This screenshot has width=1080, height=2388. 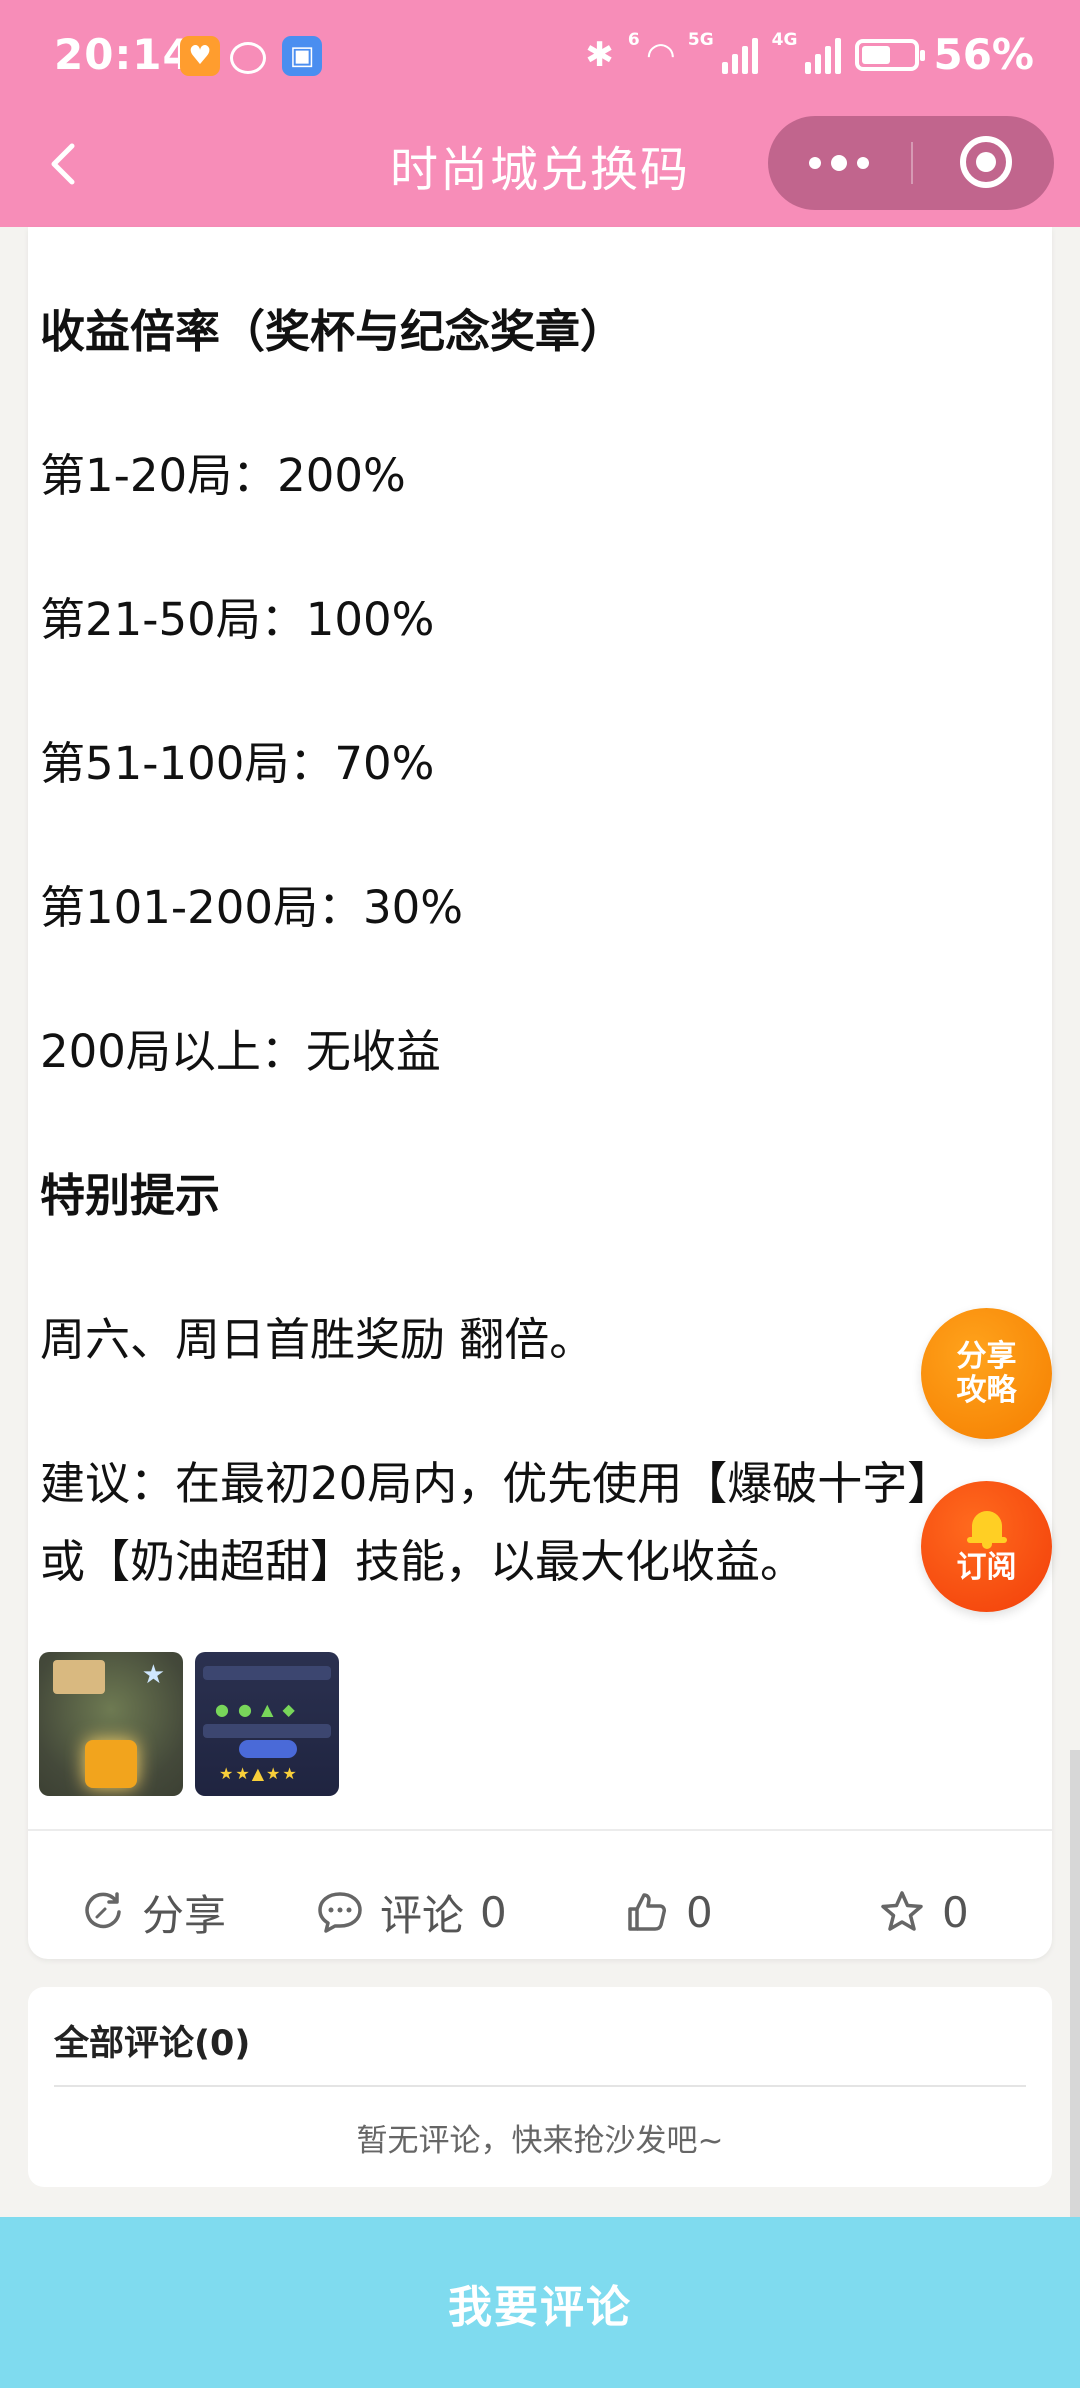 I want to click on battery-percent: 56%, so click(x=983, y=54).